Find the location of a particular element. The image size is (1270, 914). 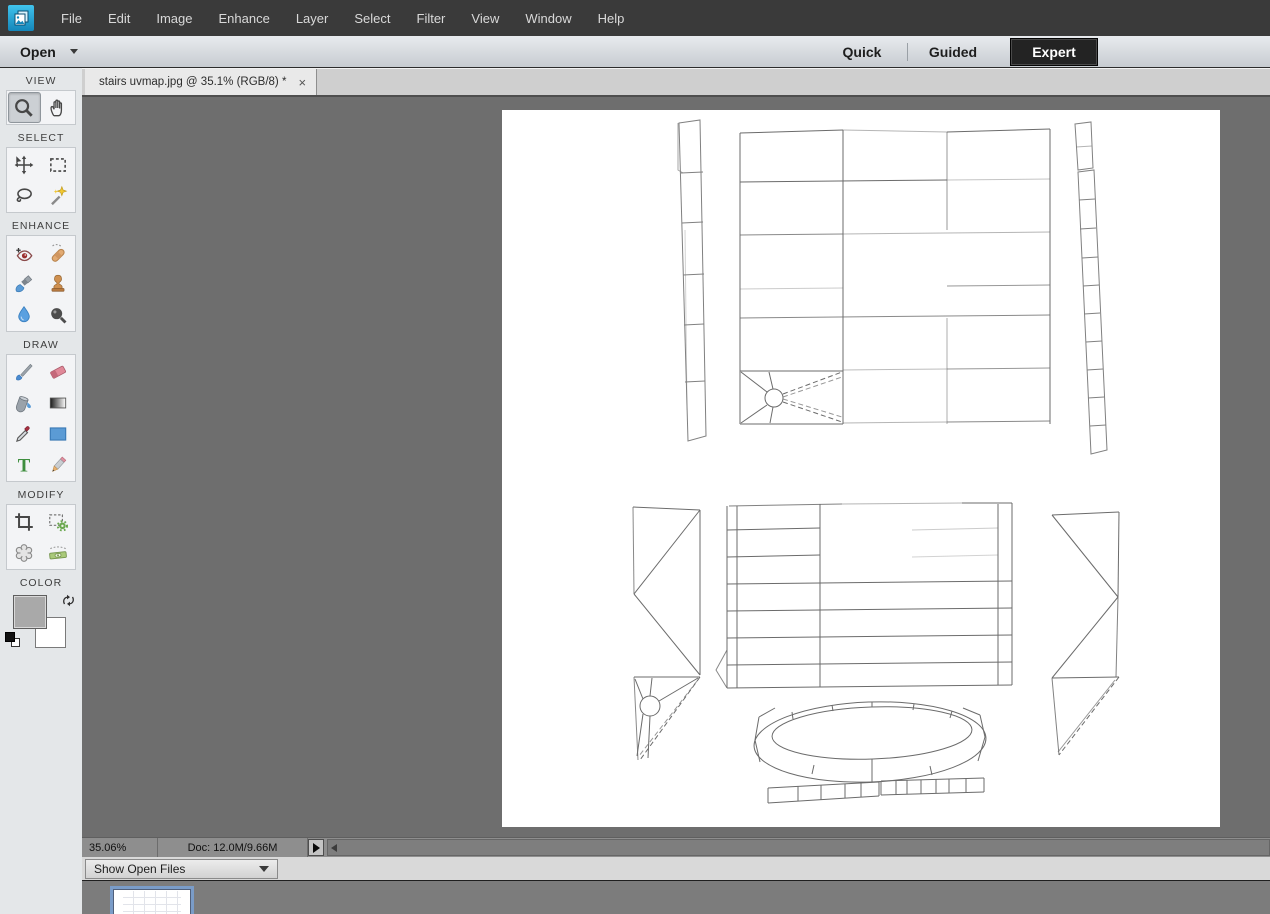

mode-tabs: Quick Guided Expert is located at coordinates (957, 51).